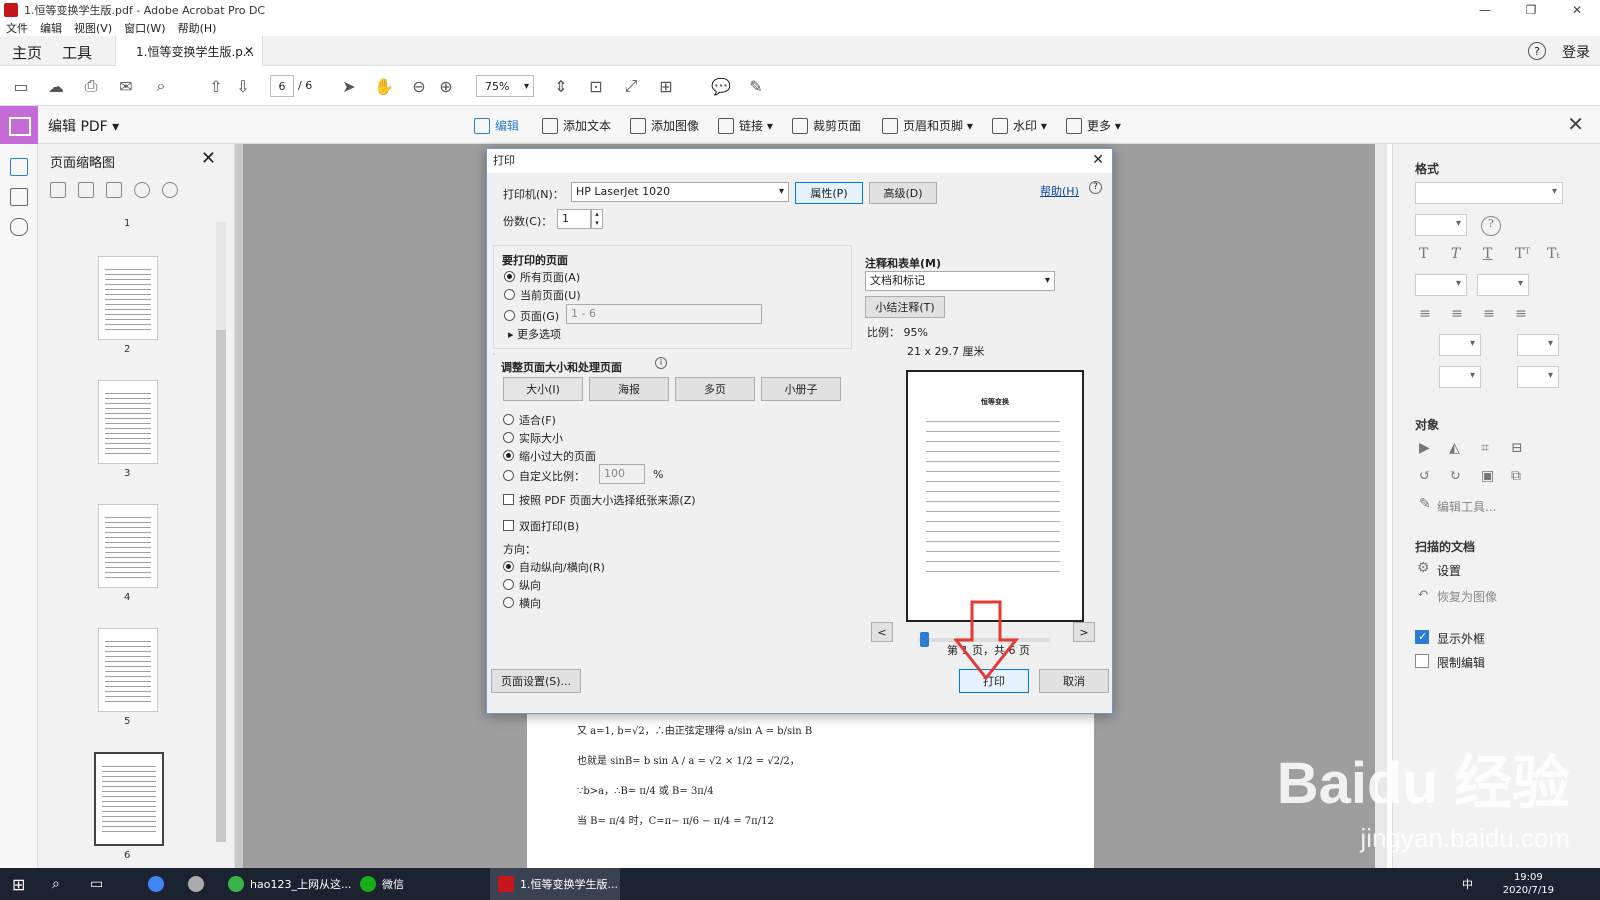 The width and height of the screenshot is (1600, 900). Describe the element at coordinates (282, 86) in the screenshot. I see `page-number-input: 6` at that location.